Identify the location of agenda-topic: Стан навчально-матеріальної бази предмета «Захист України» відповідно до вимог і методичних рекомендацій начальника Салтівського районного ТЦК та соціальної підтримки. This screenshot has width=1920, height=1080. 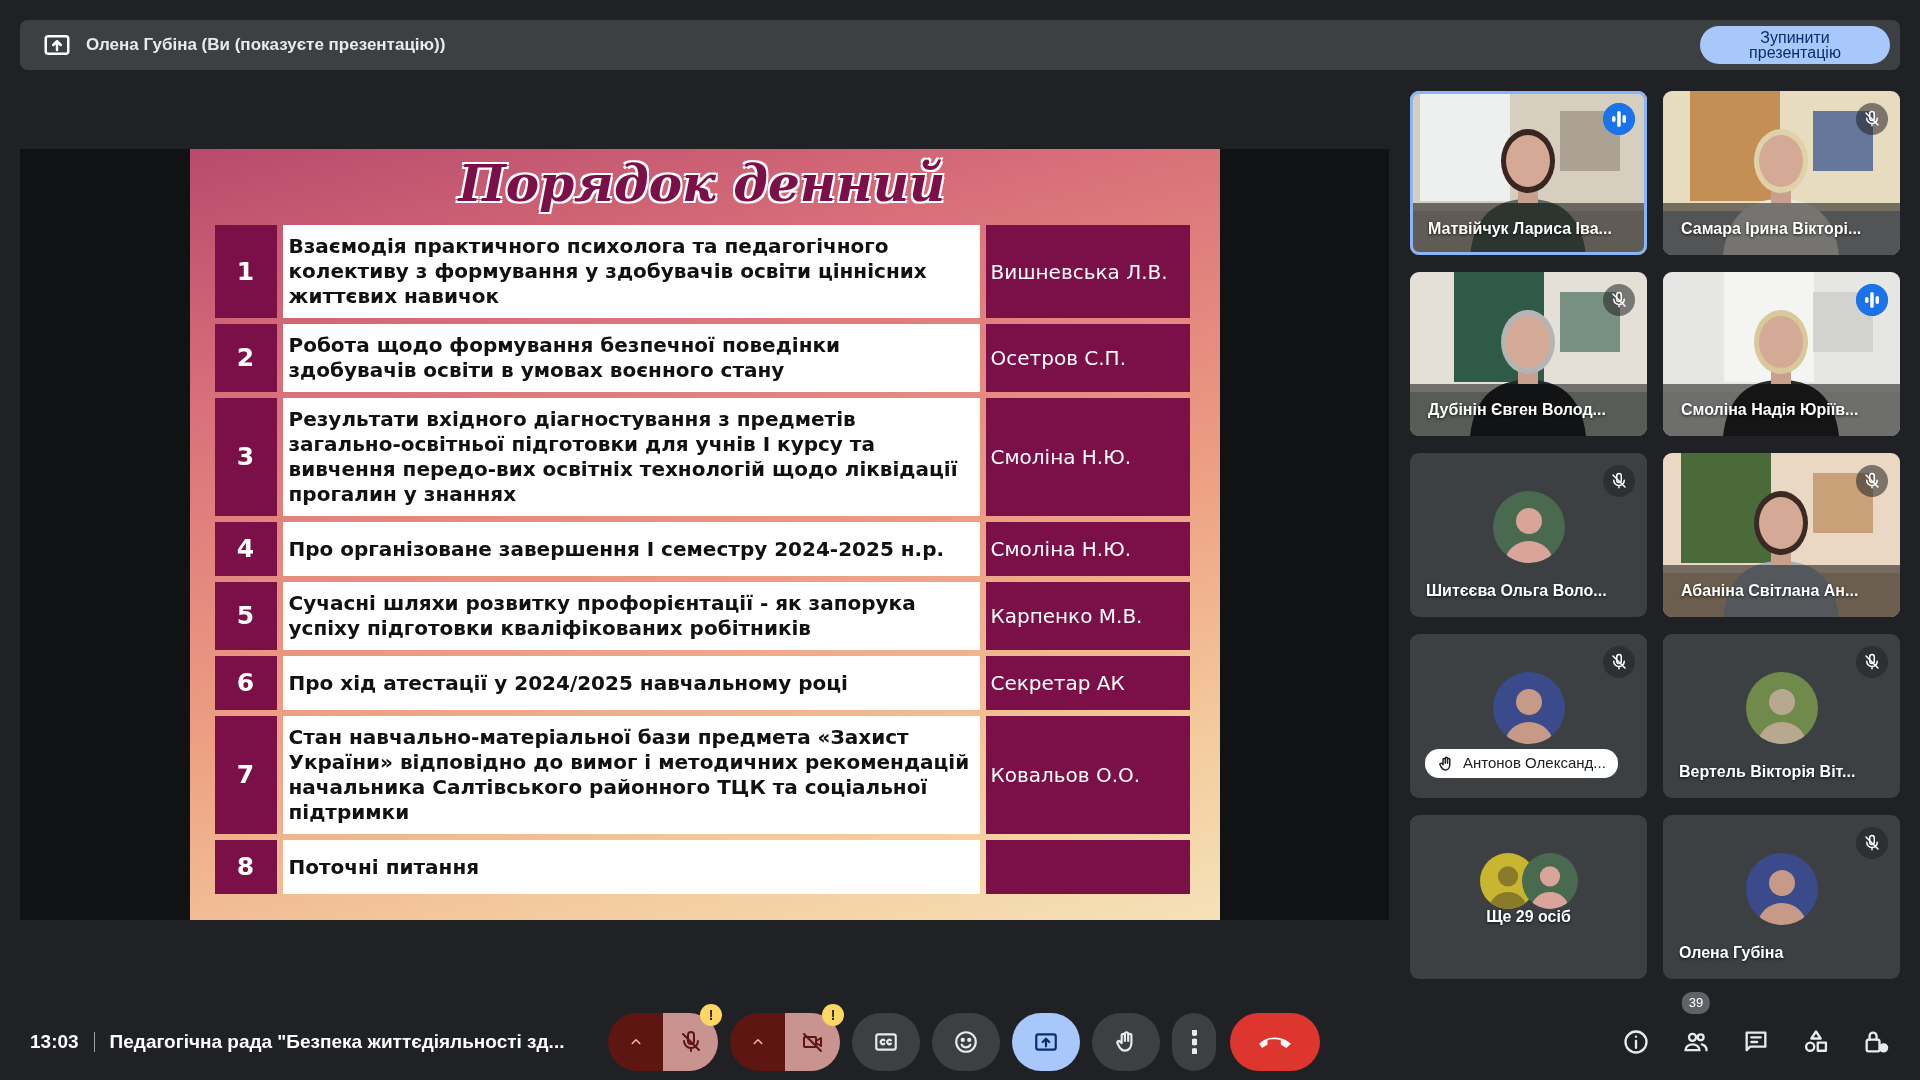
(631, 775).